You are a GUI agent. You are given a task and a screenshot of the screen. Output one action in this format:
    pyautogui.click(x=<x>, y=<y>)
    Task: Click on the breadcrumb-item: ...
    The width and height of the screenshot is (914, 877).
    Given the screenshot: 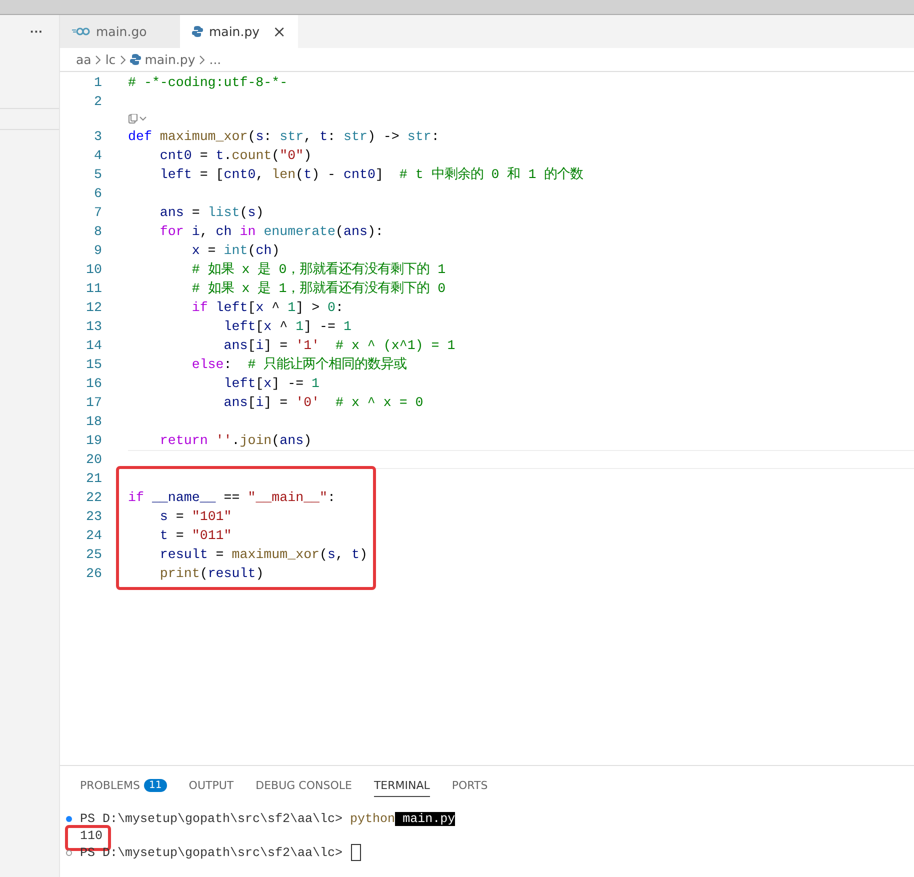 What is the action you would take?
    pyautogui.click(x=215, y=59)
    